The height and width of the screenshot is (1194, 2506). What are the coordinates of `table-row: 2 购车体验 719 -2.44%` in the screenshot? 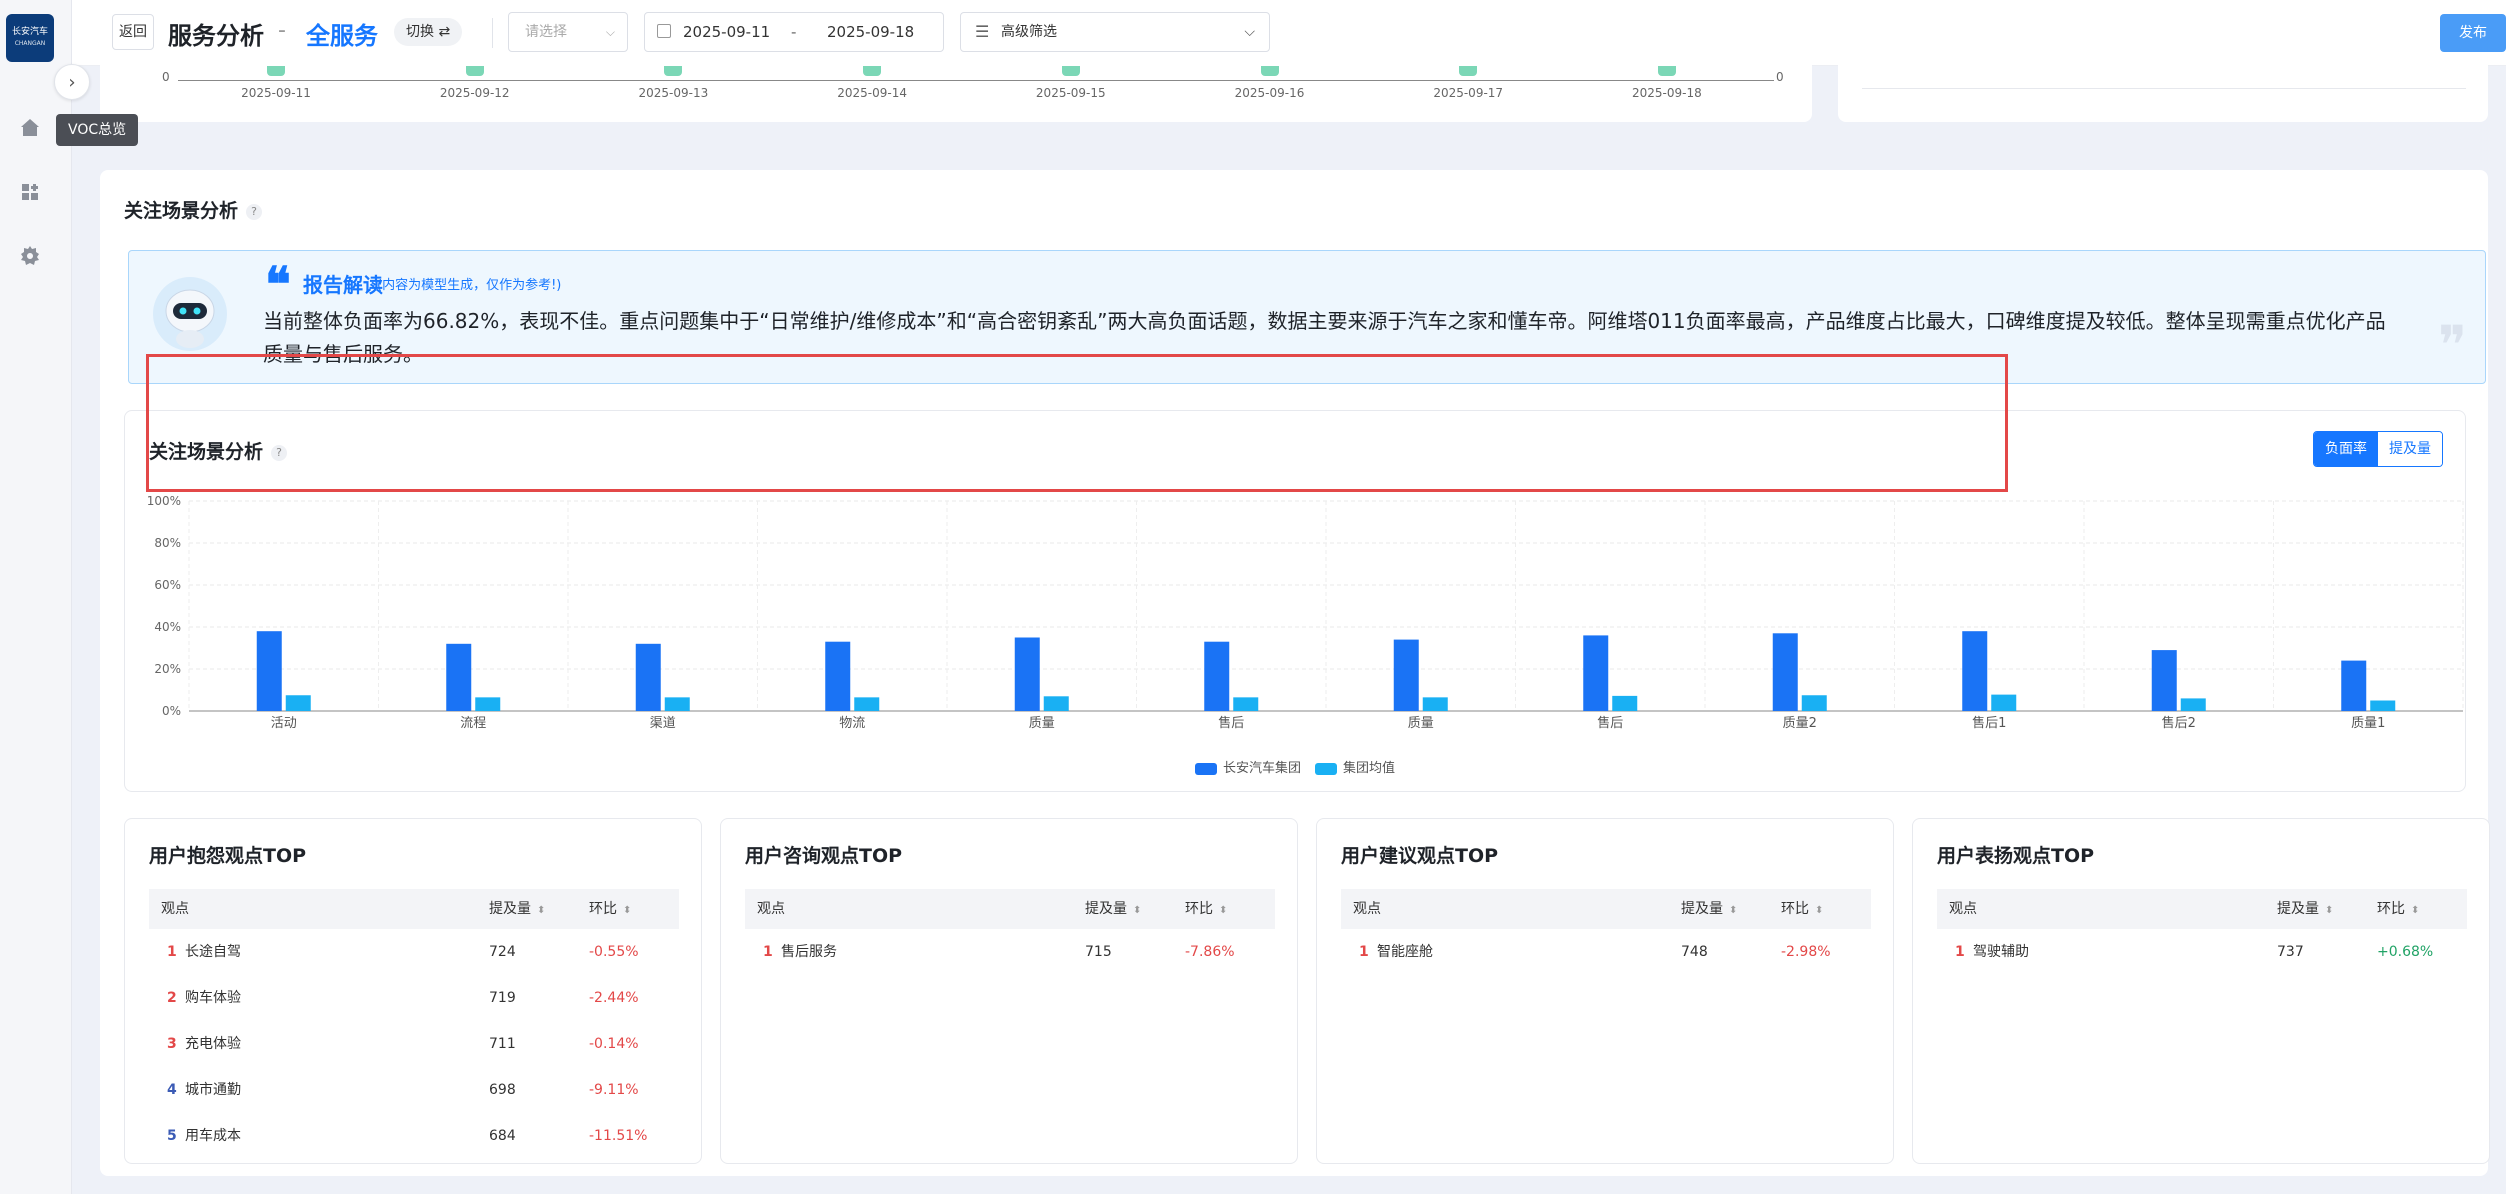 It's located at (414, 998).